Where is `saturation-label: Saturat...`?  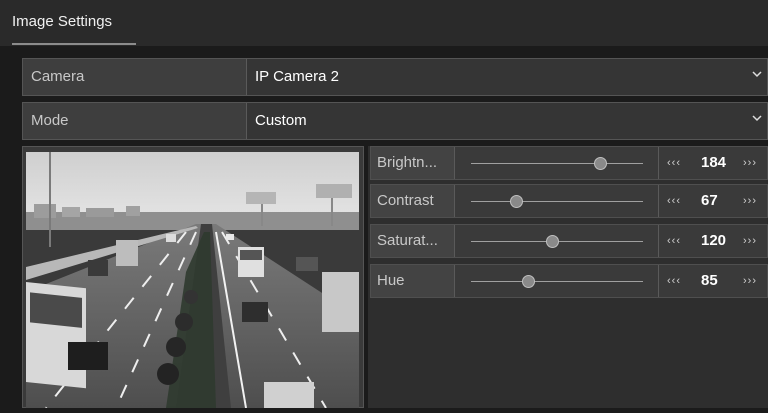
saturation-label: Saturat... is located at coordinates (413, 241).